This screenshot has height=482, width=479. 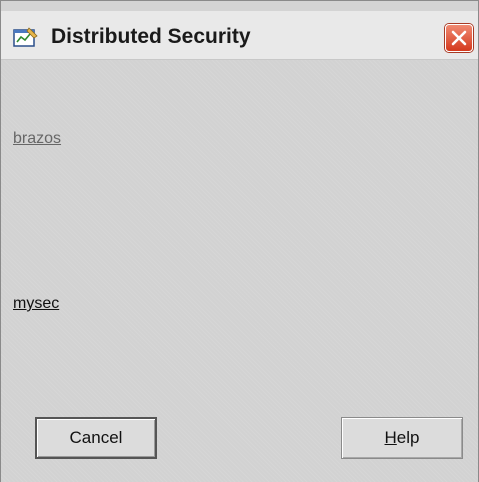 I want to click on link-mysec: mysec, so click(x=36, y=304).